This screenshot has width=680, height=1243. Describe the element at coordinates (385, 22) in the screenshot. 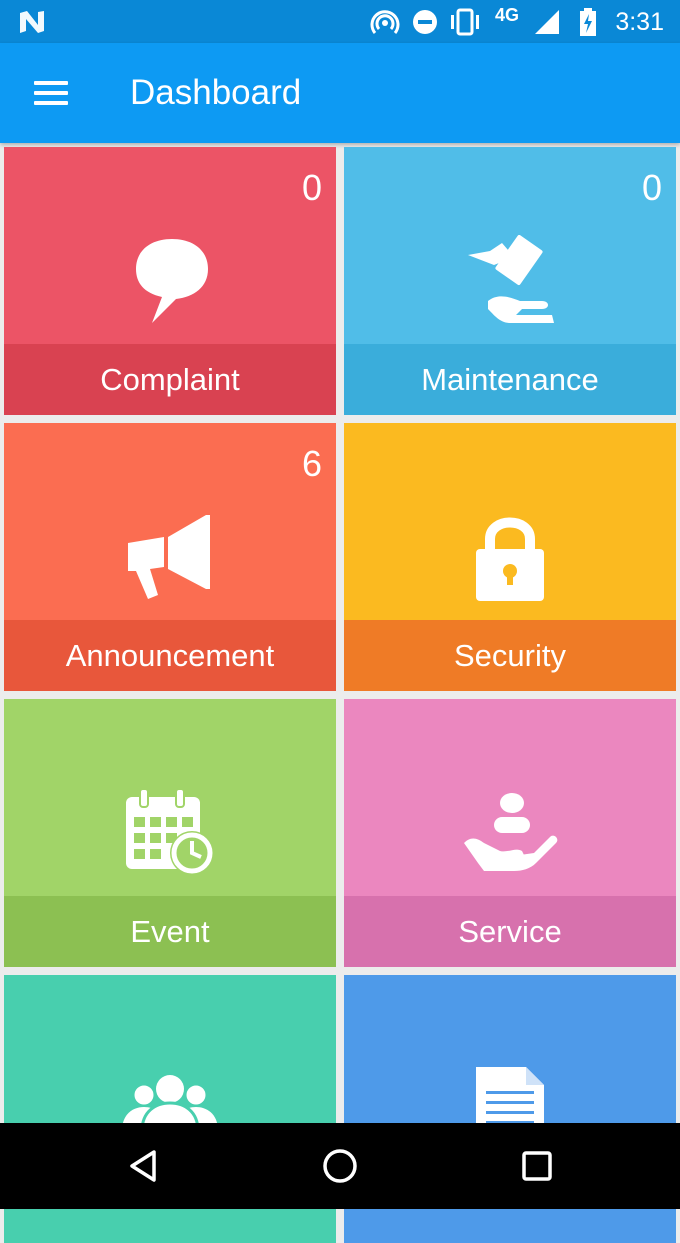

I see `hotspot-icon` at that location.